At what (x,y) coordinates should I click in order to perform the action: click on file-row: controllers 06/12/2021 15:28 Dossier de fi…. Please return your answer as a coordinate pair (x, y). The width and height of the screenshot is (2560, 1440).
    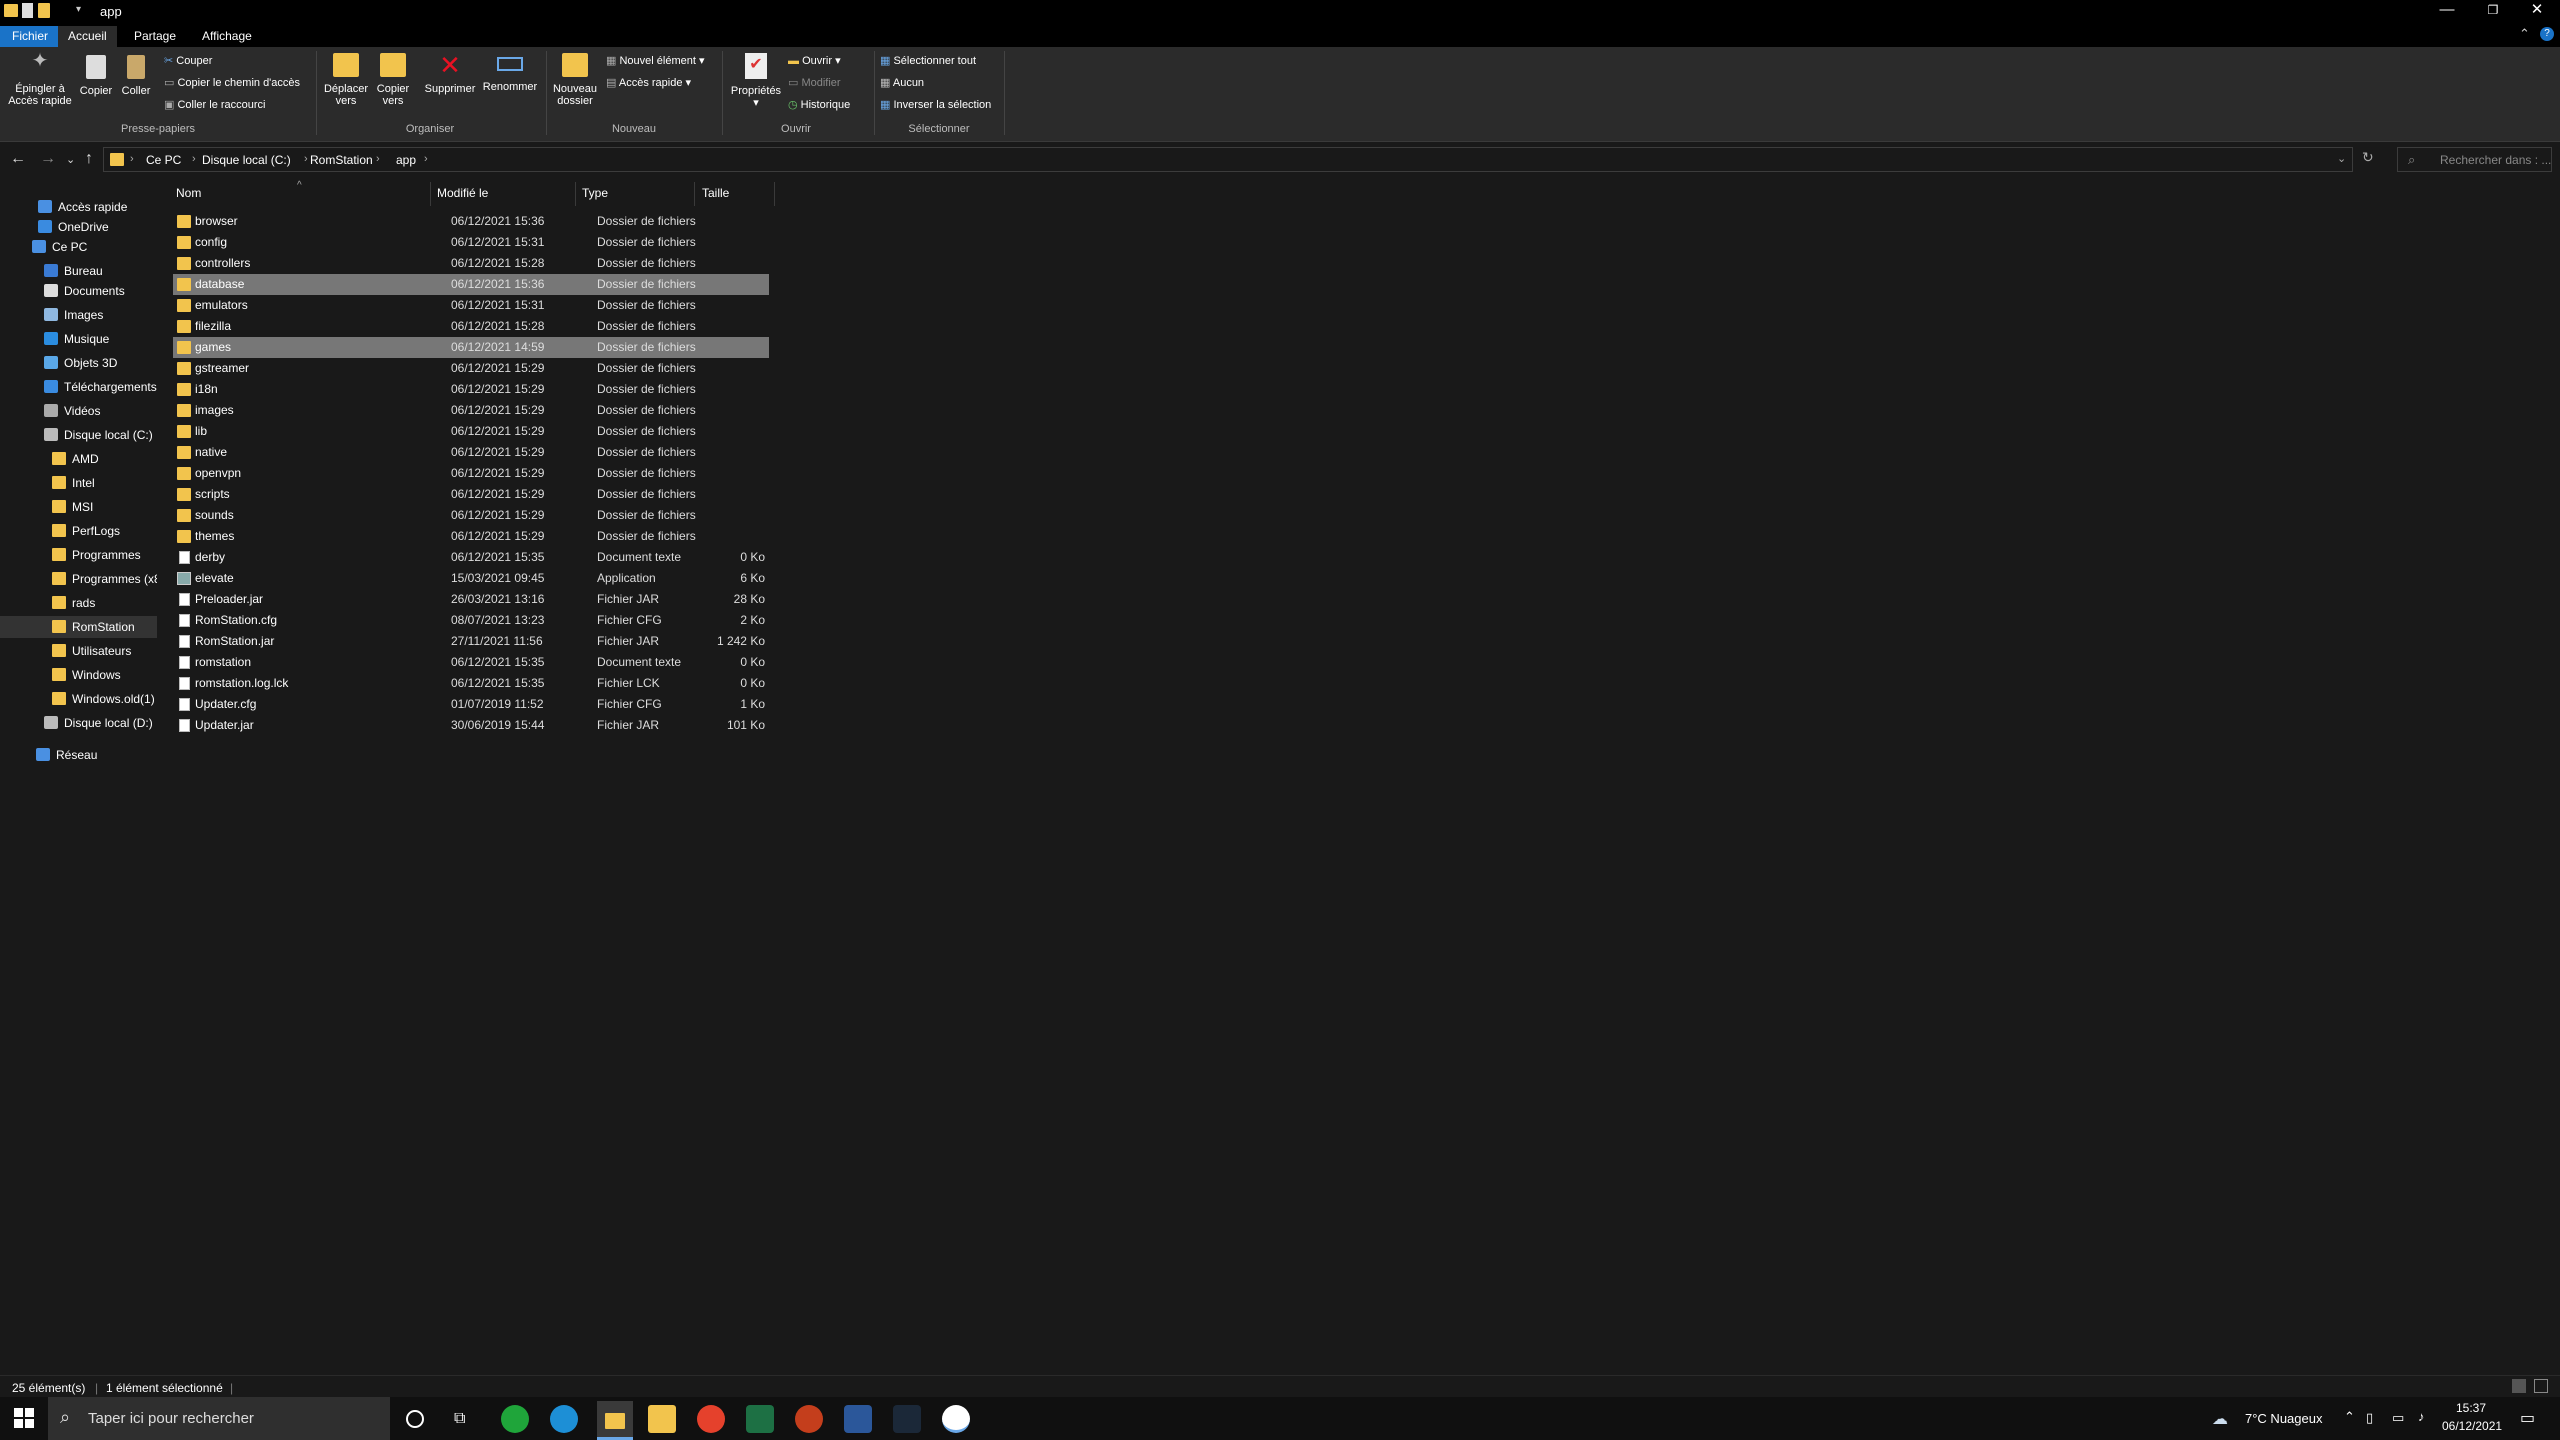
    Looking at the image, I should click on (471, 263).